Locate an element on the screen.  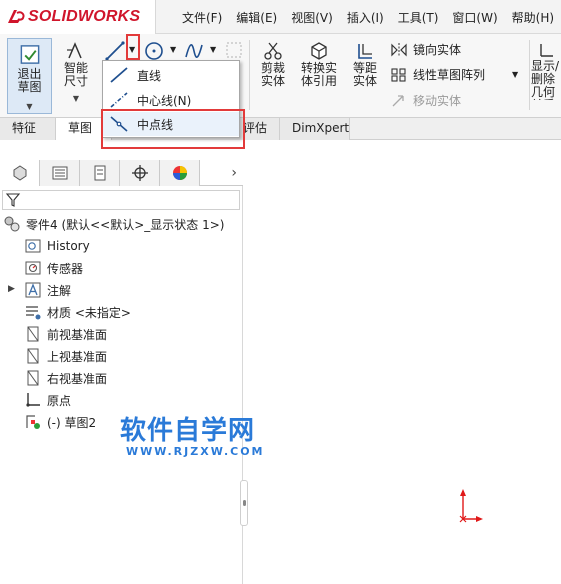
tree-item-label: 右视基准面 is located at coordinates (77, 378).